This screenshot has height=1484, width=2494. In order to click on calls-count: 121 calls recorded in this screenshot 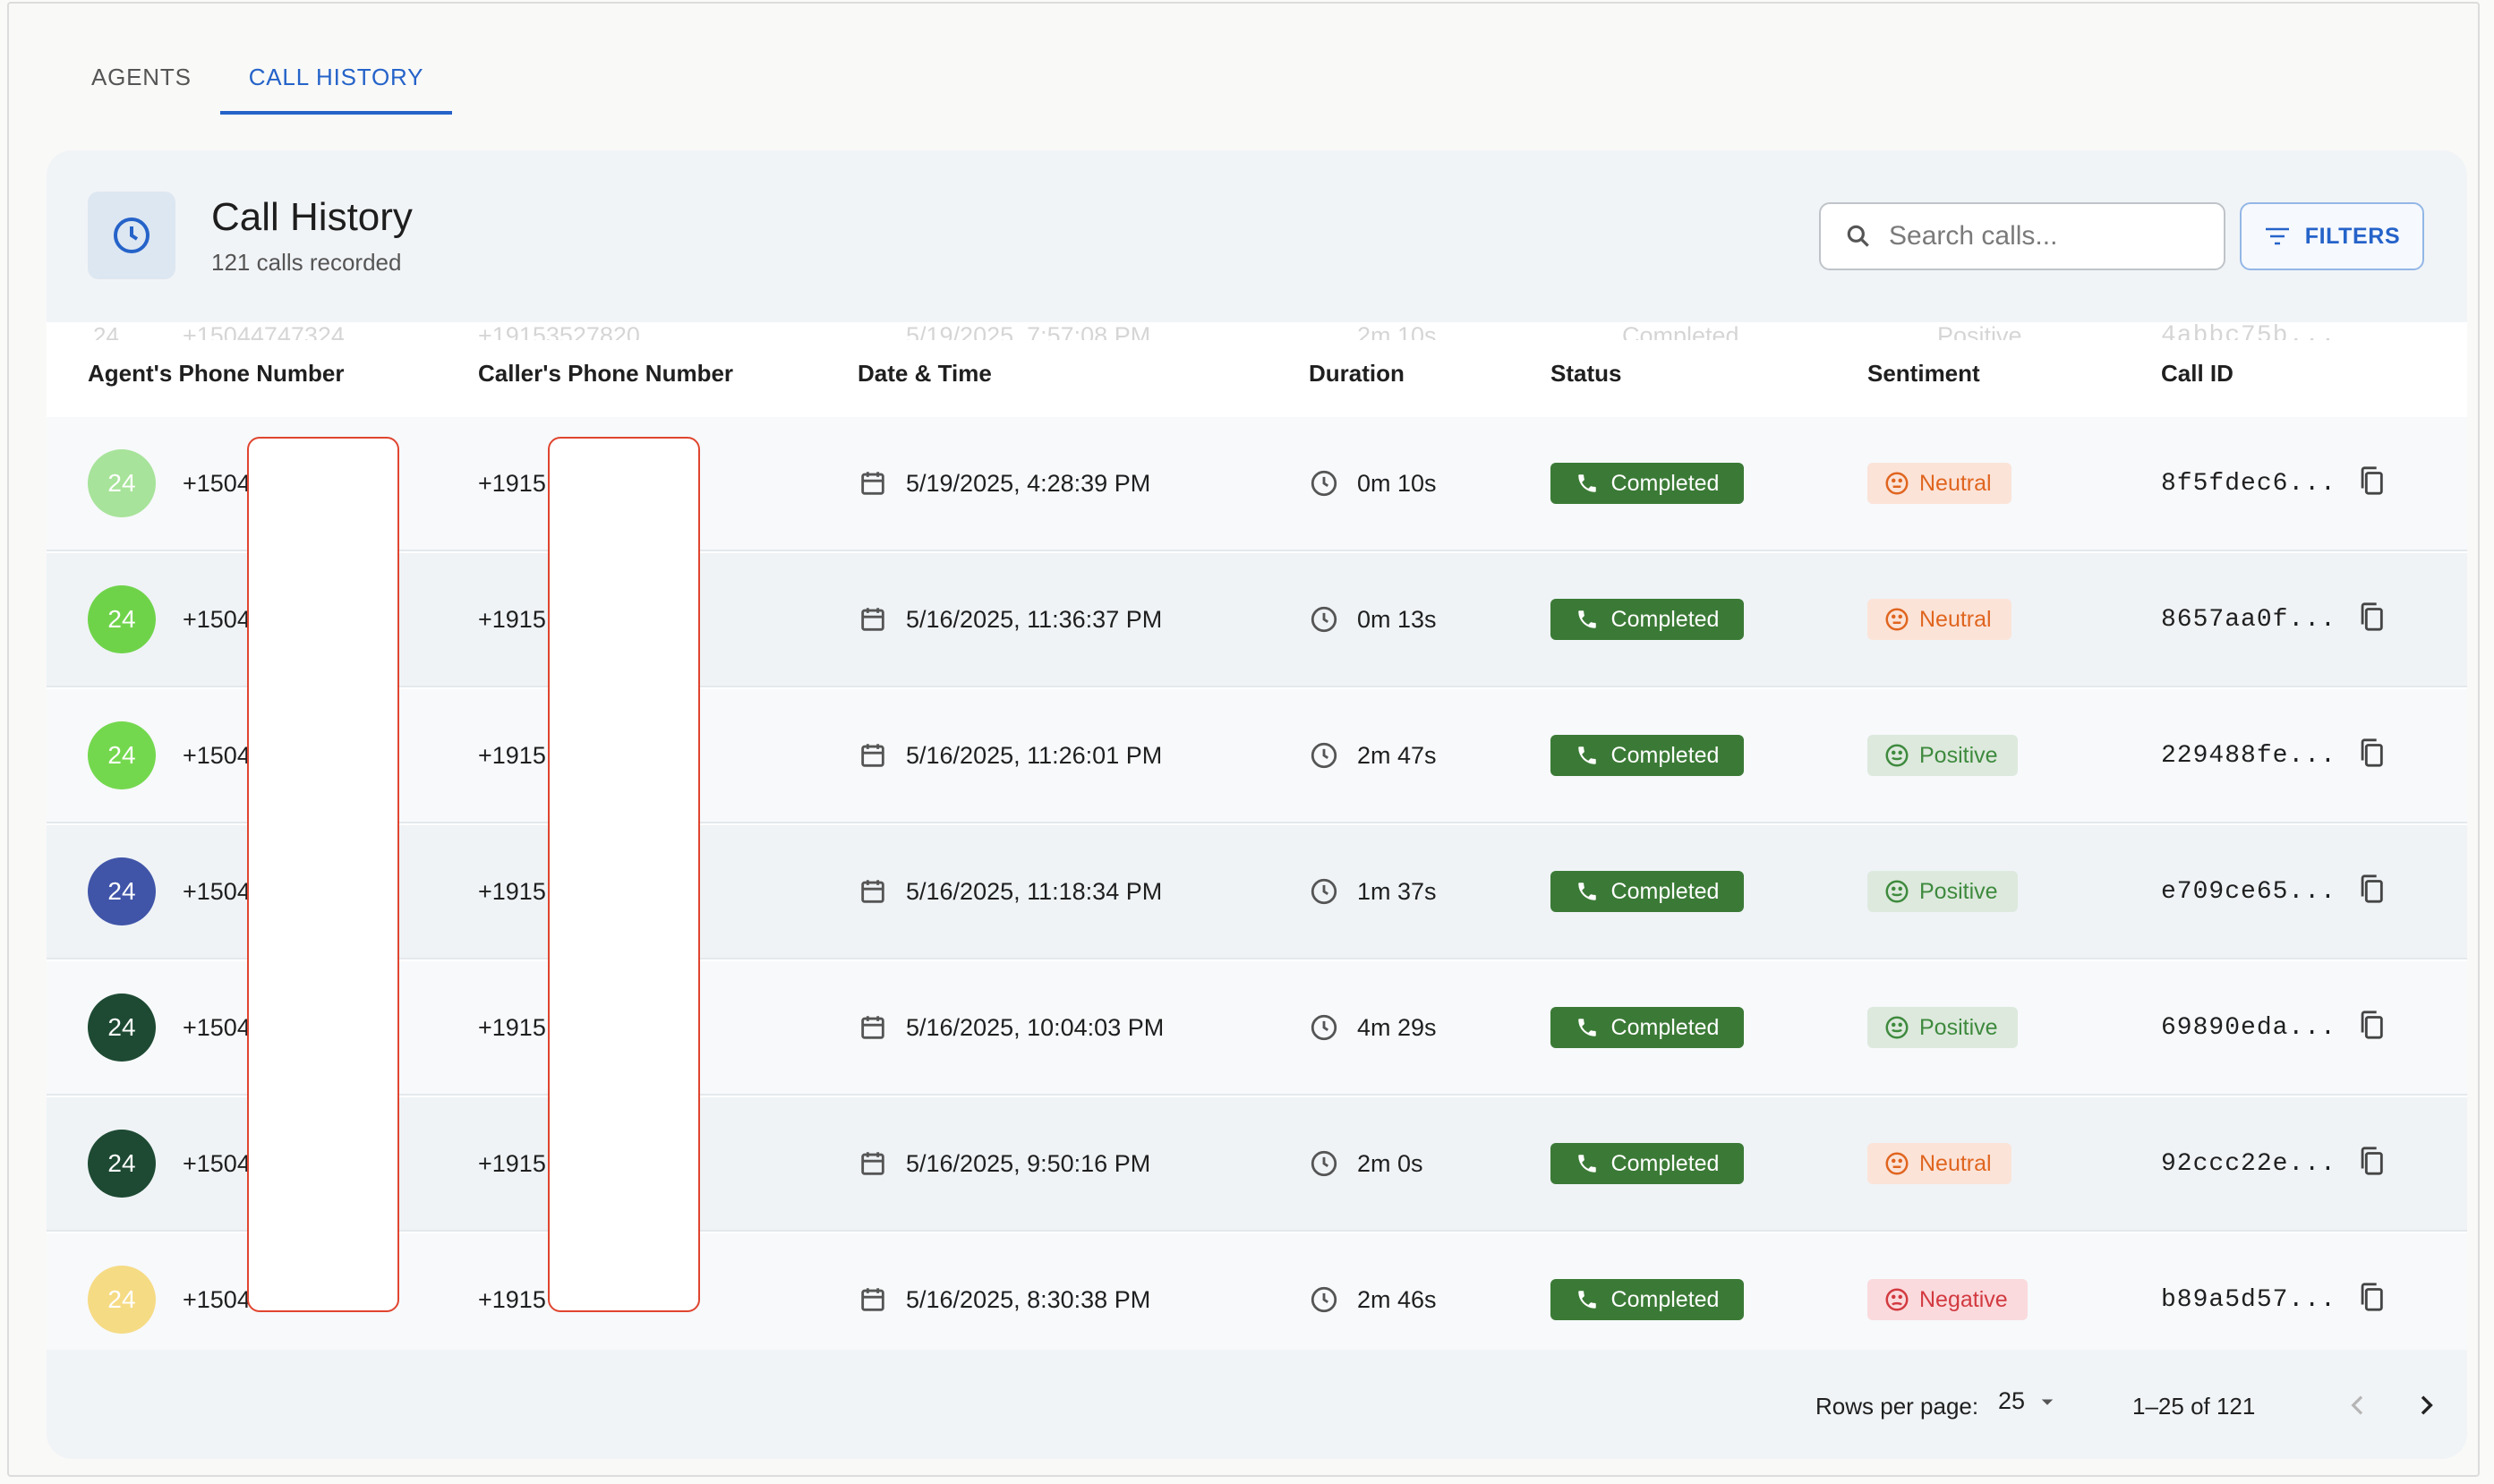, I will do `click(306, 262)`.